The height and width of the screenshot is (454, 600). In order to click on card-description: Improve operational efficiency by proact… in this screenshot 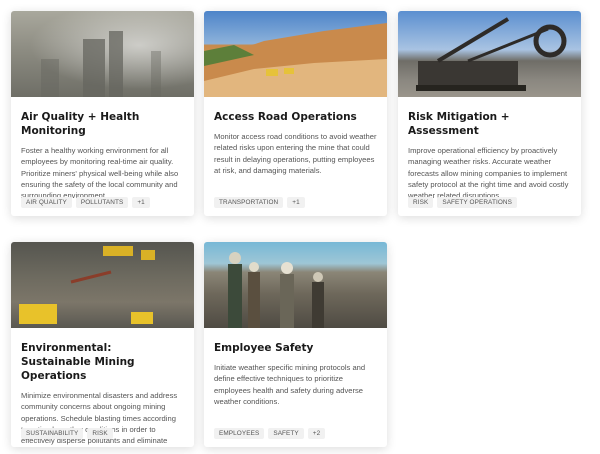, I will do `click(488, 173)`.